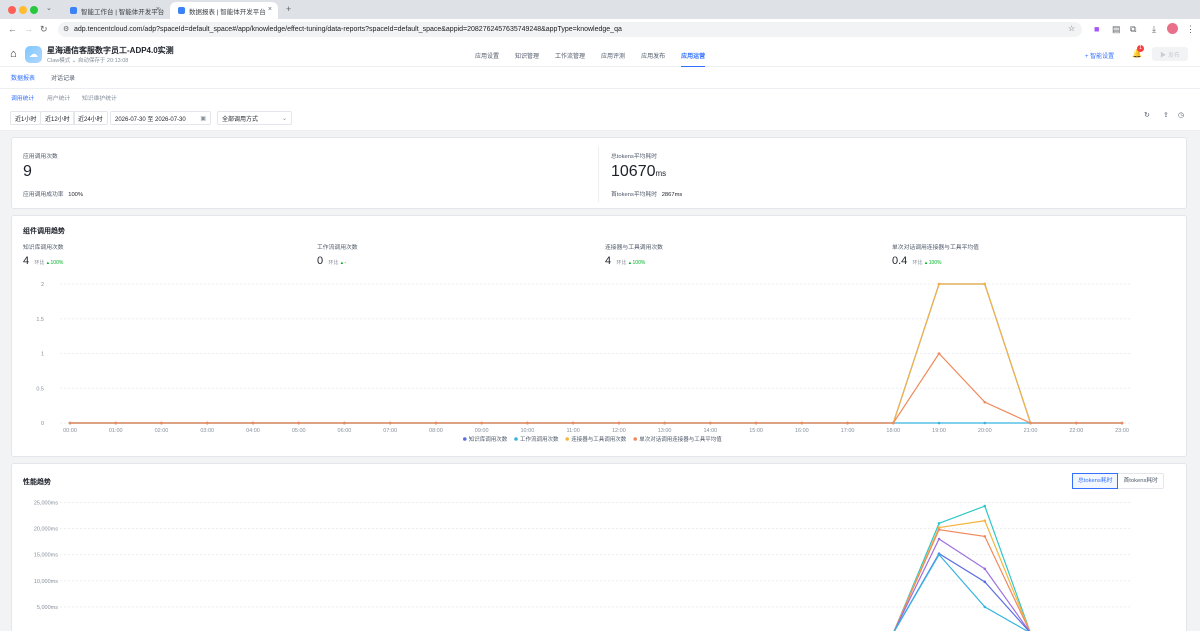  Describe the element at coordinates (57, 118) in the screenshot. I see `range-12h-button: 近12小时` at that location.